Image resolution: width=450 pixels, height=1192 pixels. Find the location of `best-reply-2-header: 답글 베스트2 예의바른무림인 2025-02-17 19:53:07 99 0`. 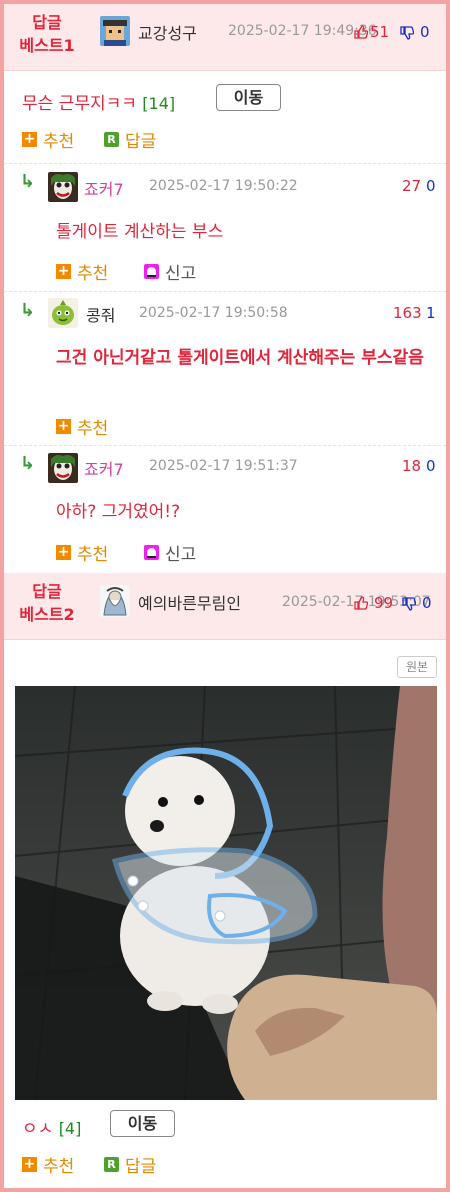

best-reply-2-header: 답글 베스트2 예의바른무림인 2025-02-17 19:53:07 99 0 is located at coordinates (225, 606).